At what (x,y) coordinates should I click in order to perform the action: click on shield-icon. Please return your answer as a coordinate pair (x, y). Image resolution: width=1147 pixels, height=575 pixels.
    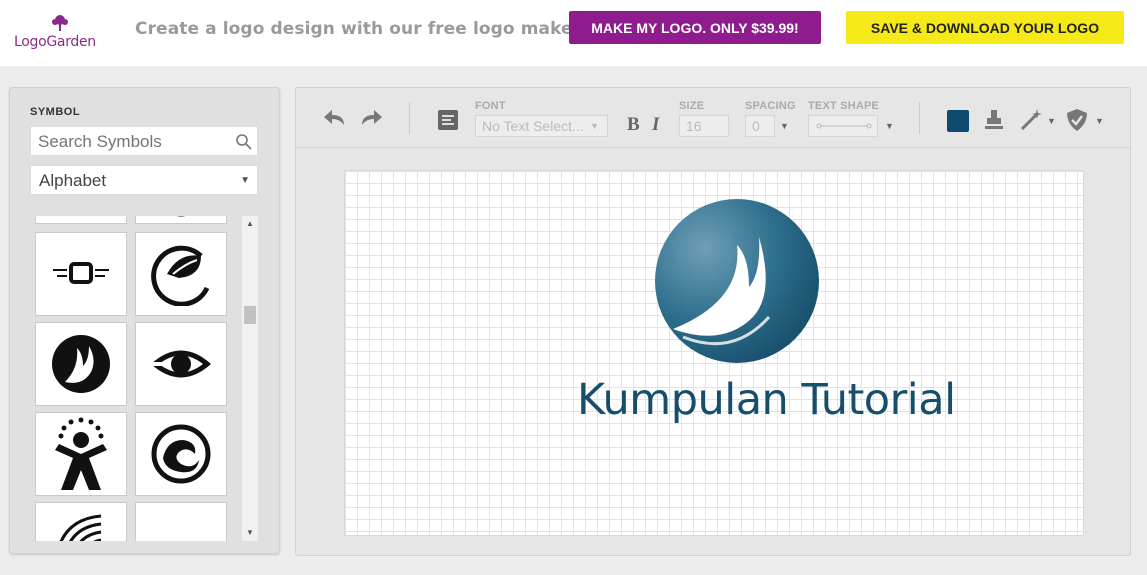
    Looking at the image, I should click on (1077, 120).